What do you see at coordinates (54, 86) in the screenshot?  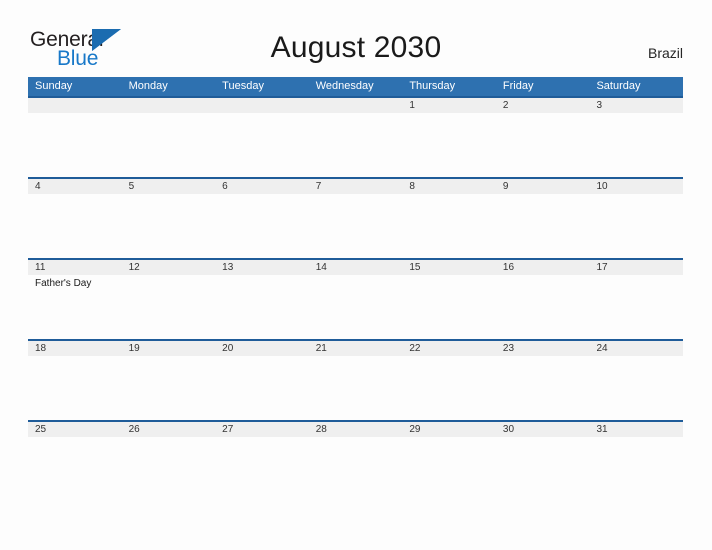 I see `weekday-header-sunday: Sunday` at bounding box center [54, 86].